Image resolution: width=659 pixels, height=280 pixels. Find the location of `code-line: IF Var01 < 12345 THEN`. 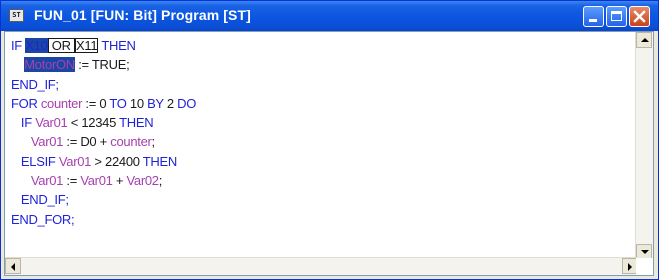

code-line: IF Var01 < 12345 THEN is located at coordinates (103, 122).